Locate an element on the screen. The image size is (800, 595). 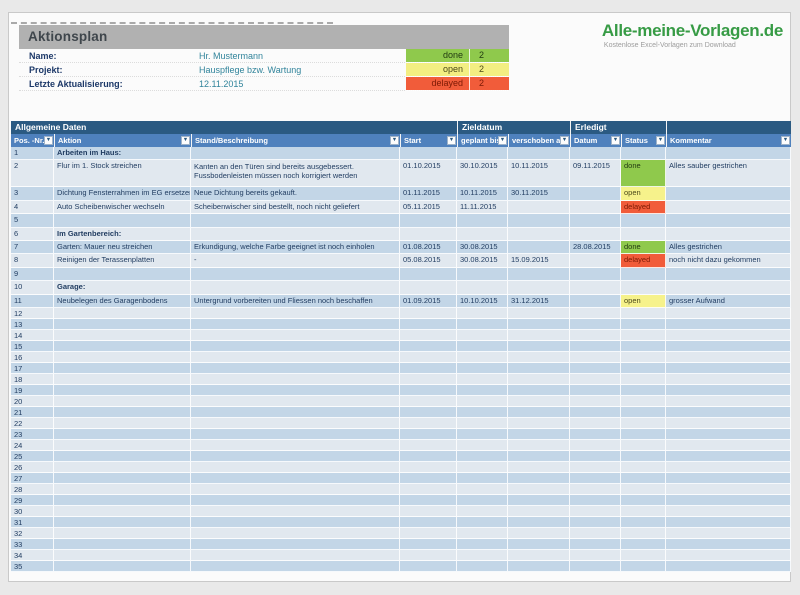
table-cell: 7 is located at coordinates (32, 247).